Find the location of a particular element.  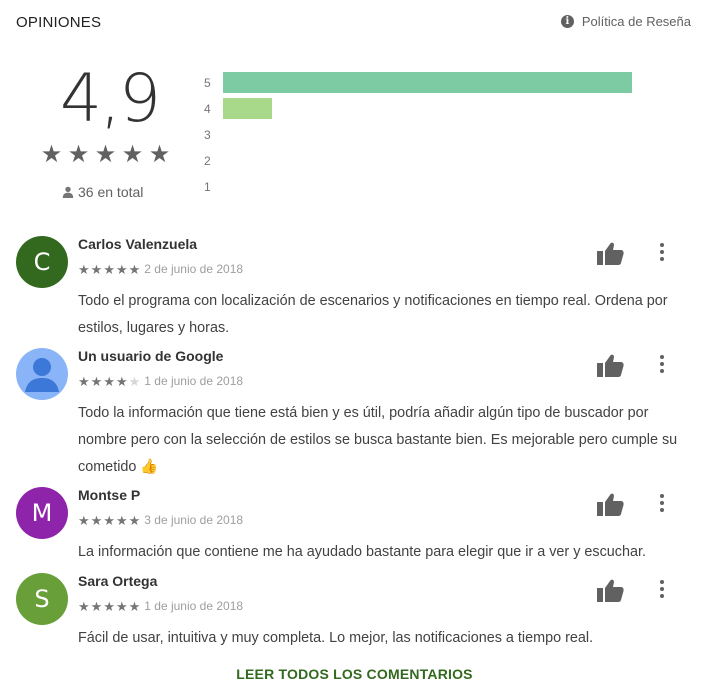

avatar: M is located at coordinates (42, 513).